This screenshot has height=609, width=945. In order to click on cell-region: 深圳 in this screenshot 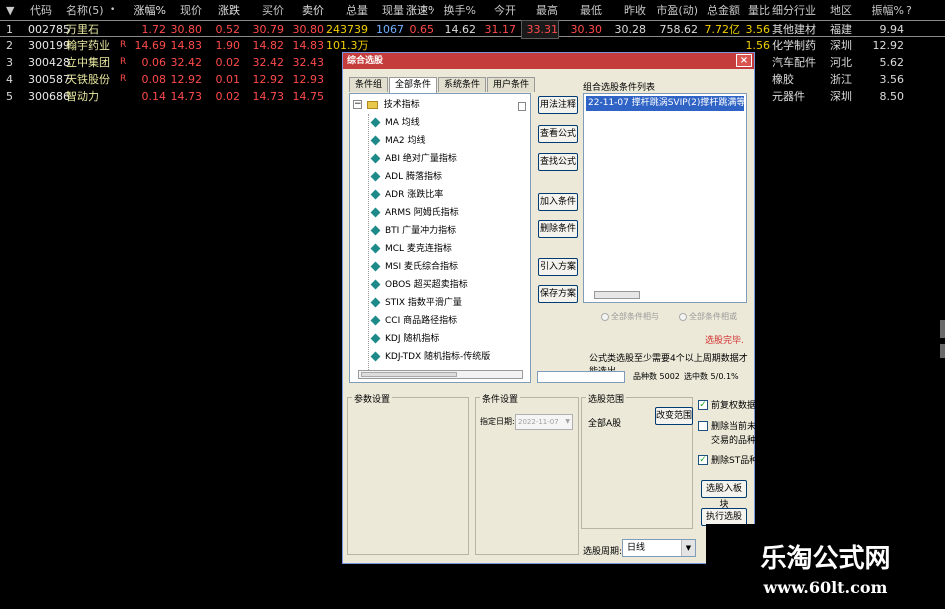, I will do `click(841, 96)`.